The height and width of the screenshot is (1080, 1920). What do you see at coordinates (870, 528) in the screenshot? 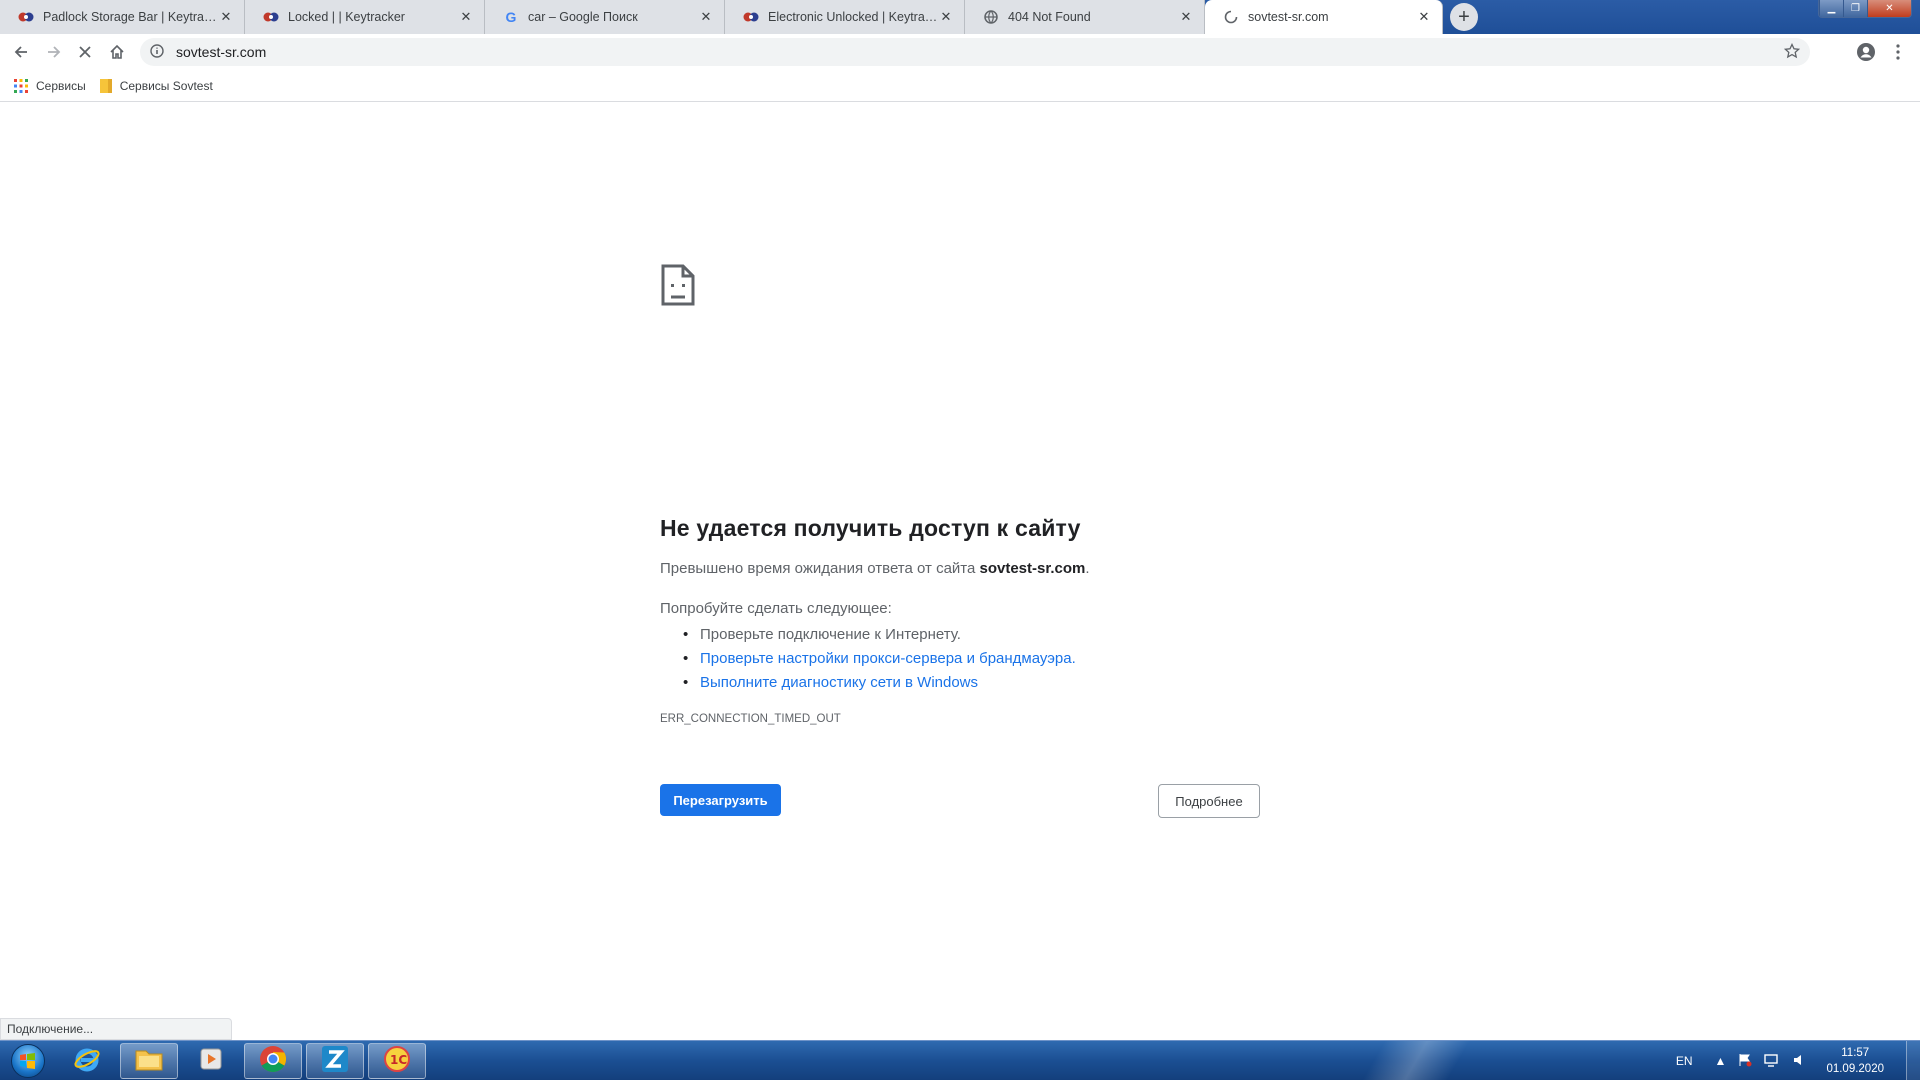
I see `error-title: Не удается получить доступ к сайту` at bounding box center [870, 528].